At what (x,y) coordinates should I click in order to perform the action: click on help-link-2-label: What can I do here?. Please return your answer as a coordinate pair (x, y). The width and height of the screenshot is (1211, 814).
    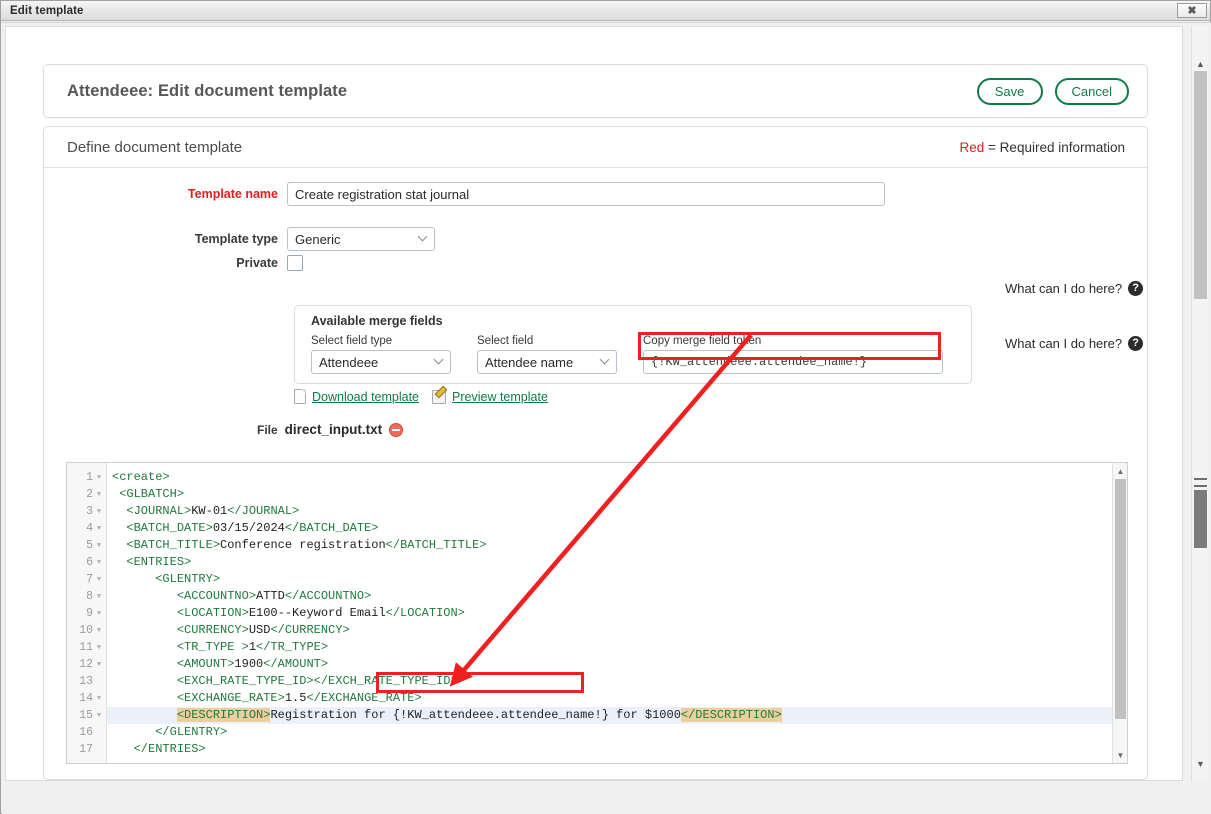
    Looking at the image, I should click on (1064, 343).